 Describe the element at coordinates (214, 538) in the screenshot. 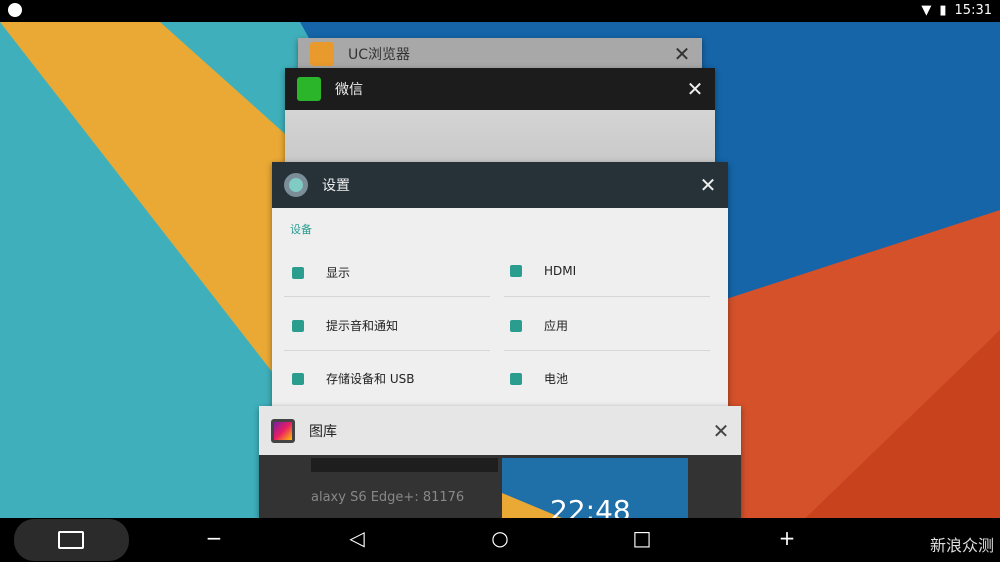

I see `volume-down-button: −` at that location.